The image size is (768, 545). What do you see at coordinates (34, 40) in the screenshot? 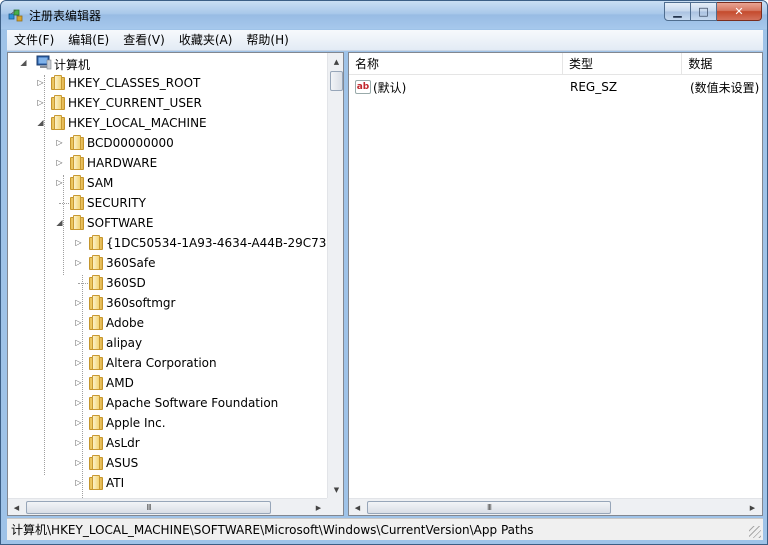
I see `menu-file: 文件(F)` at bounding box center [34, 40].